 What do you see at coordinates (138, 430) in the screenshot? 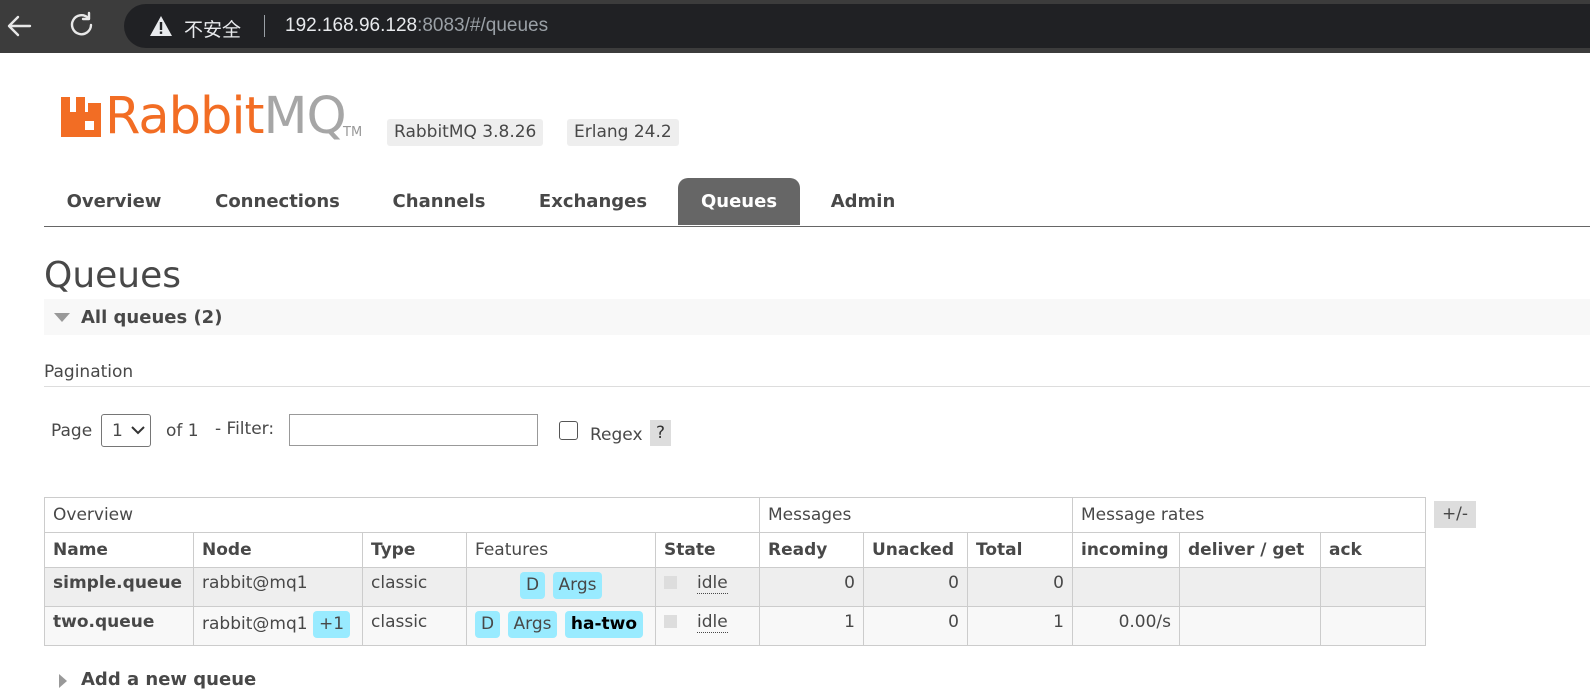
I see `chevron-down-icon` at bounding box center [138, 430].